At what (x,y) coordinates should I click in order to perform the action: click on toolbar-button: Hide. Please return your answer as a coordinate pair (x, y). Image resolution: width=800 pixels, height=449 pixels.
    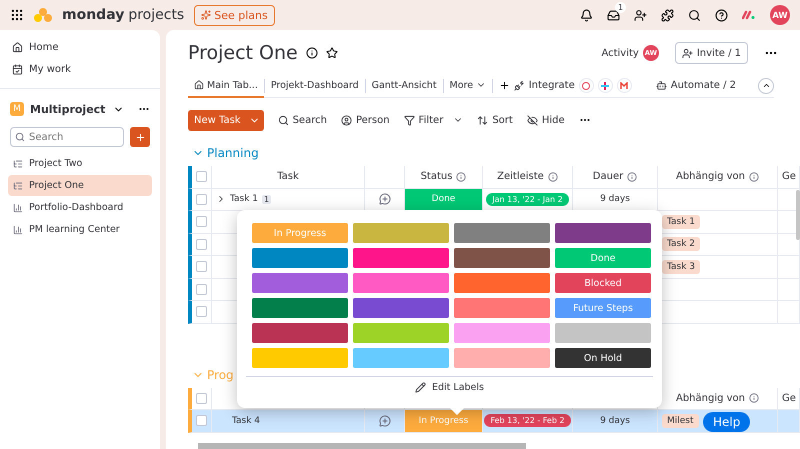
    Looking at the image, I should click on (545, 120).